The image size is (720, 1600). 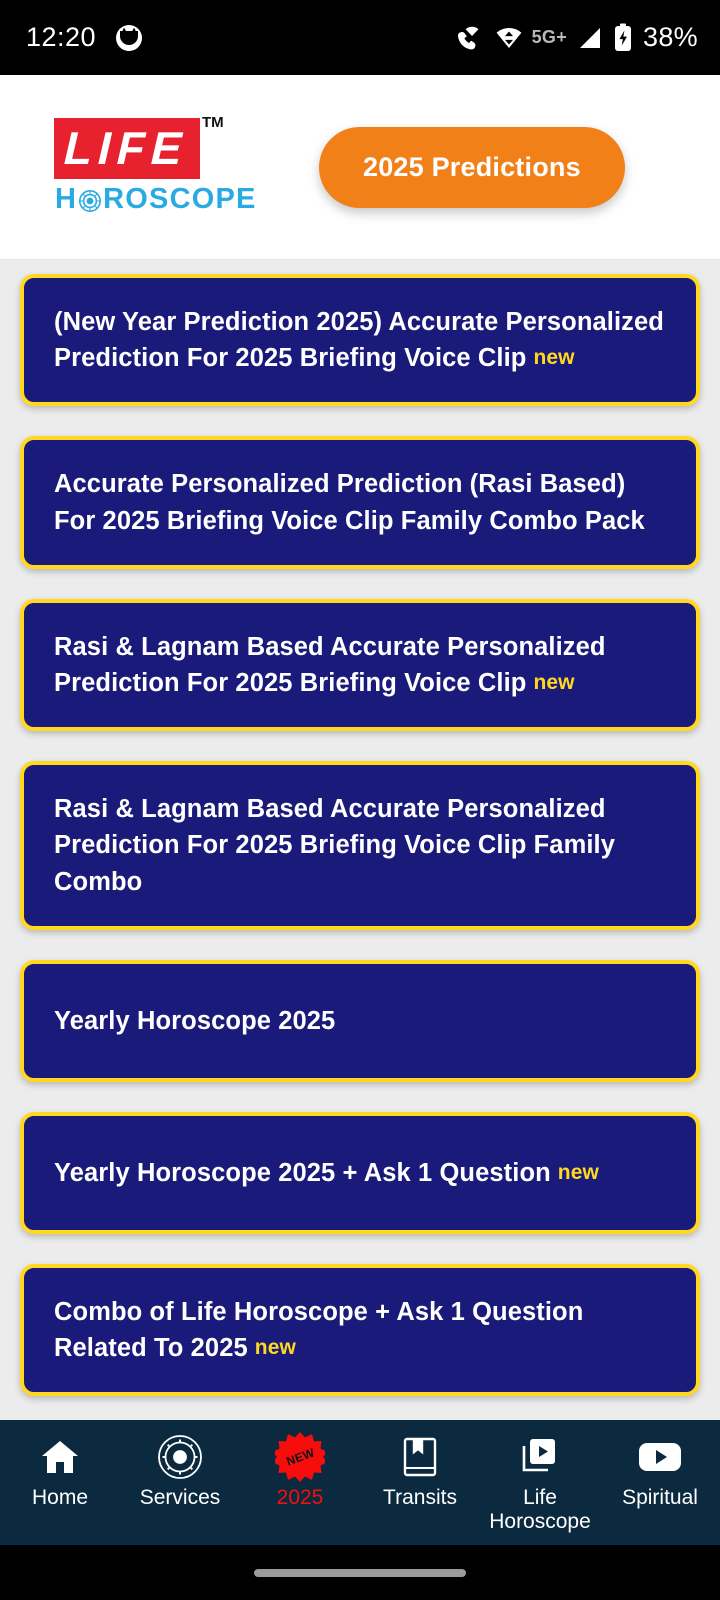 I want to click on nav-label-home: Home, so click(x=60, y=1497).